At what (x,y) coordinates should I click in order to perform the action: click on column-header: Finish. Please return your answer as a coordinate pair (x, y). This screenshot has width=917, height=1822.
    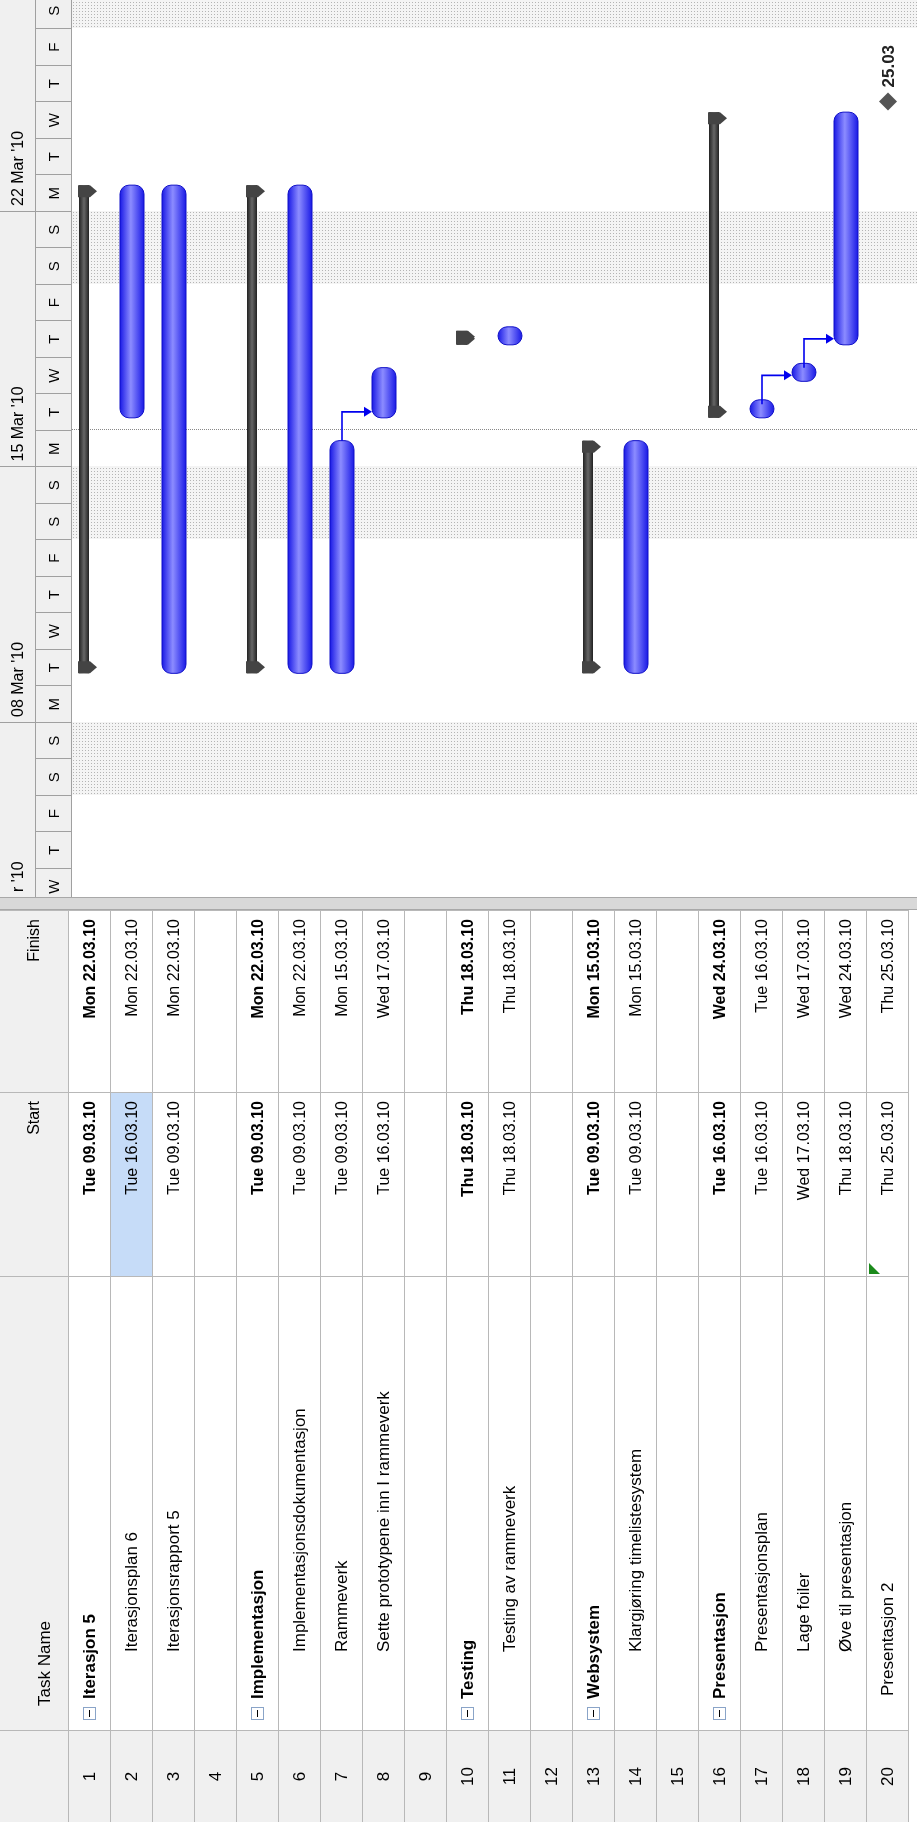
    Looking at the image, I should click on (34, 1001).